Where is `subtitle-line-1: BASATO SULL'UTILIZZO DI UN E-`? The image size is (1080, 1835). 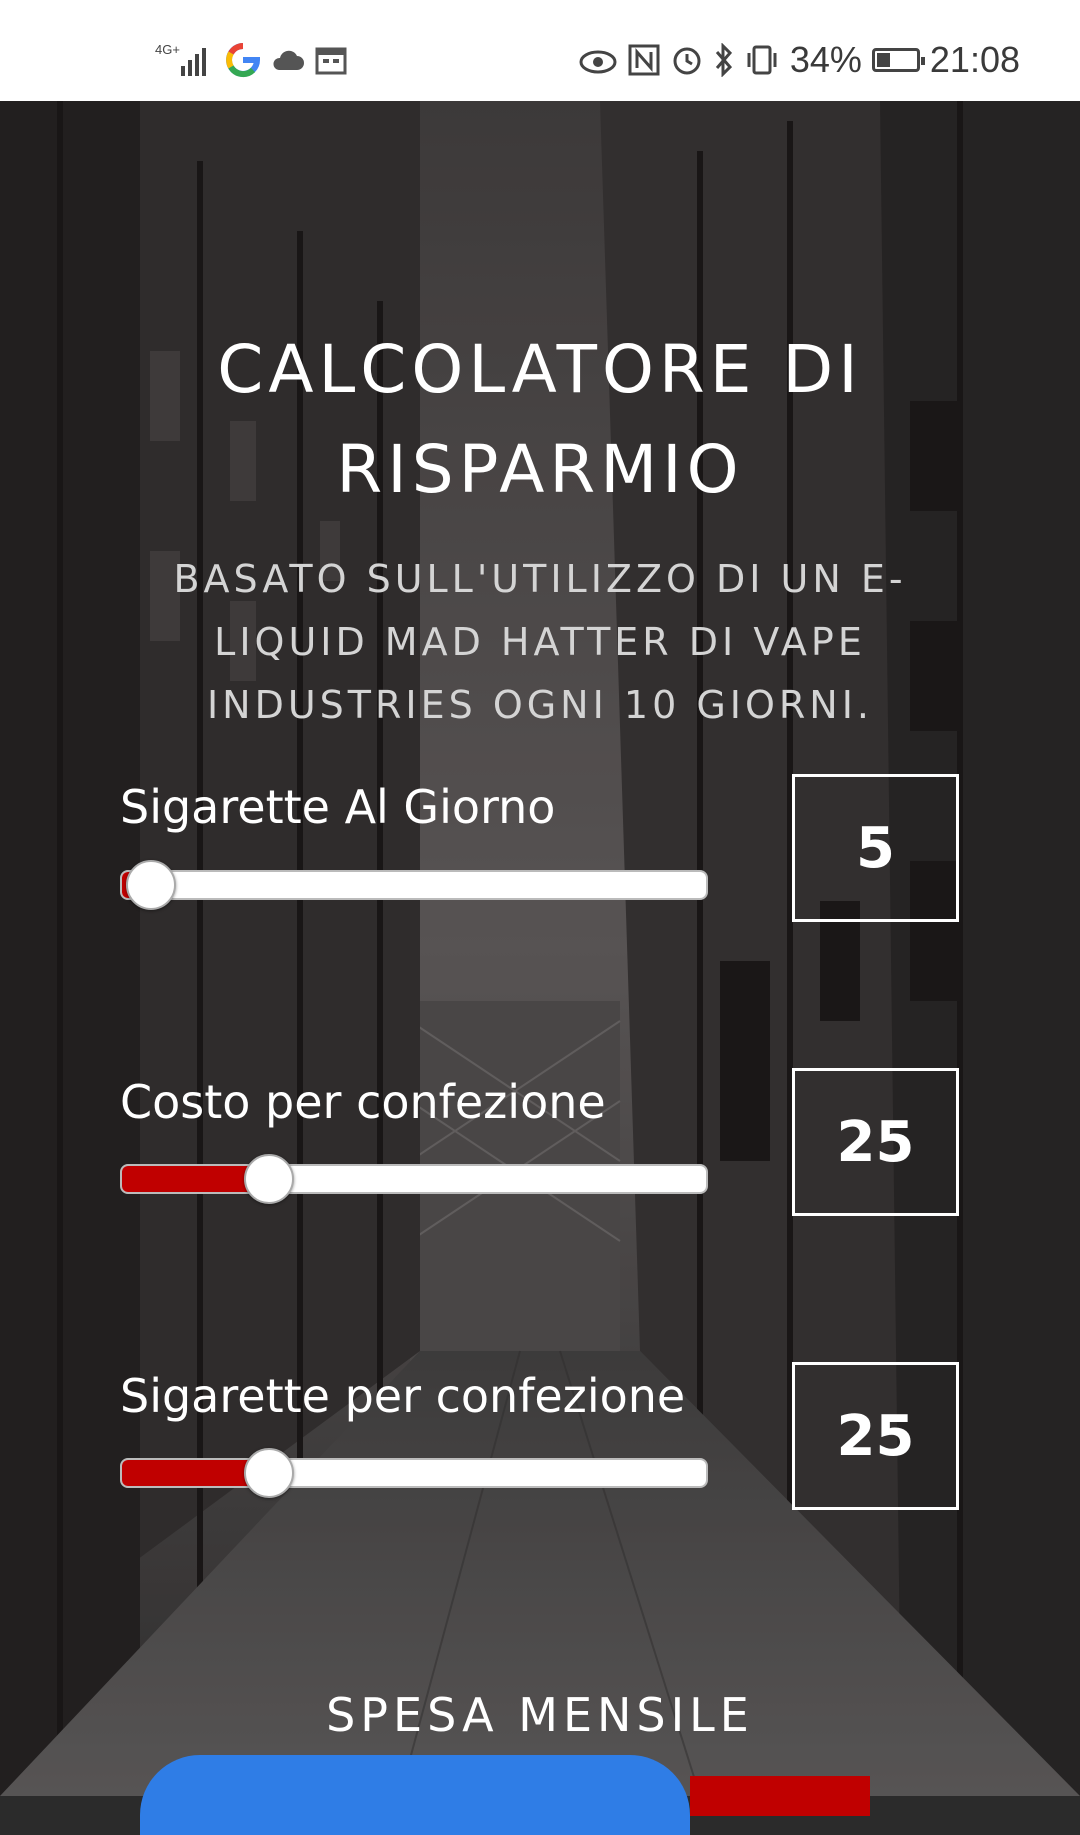
subtitle-line-1: BASATO SULL'UTILIZZO DI UN E- is located at coordinates (540, 579).